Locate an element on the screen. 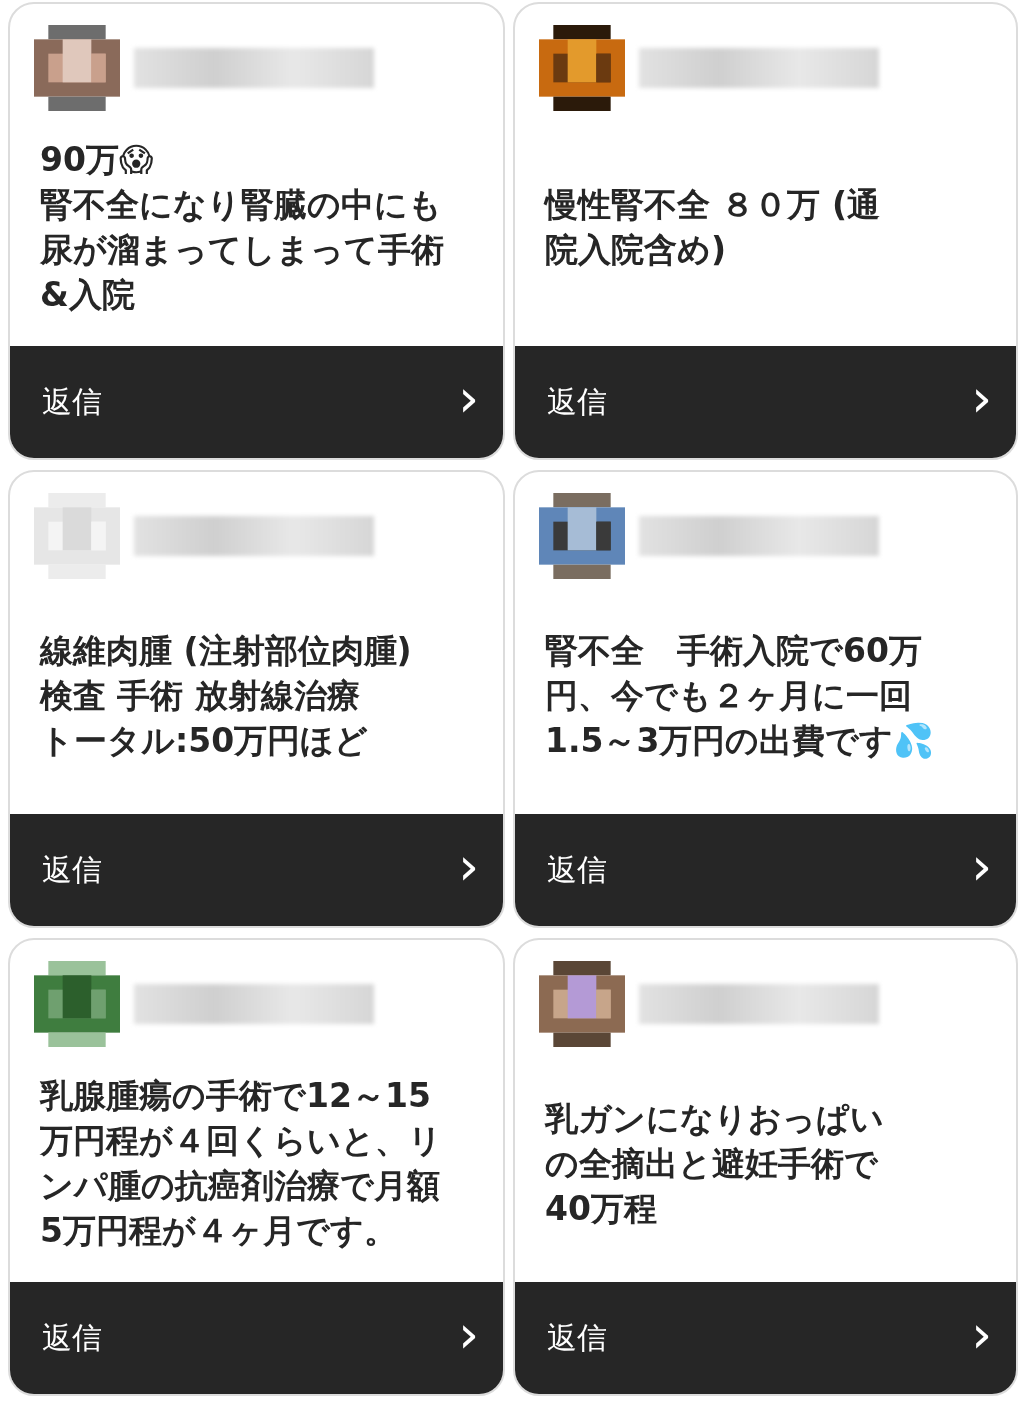 The image size is (1024, 1402). reply-text: 乳ガンになりおっぱい の全摘出と避妊手術で 40万程 is located at coordinates (714, 1163).